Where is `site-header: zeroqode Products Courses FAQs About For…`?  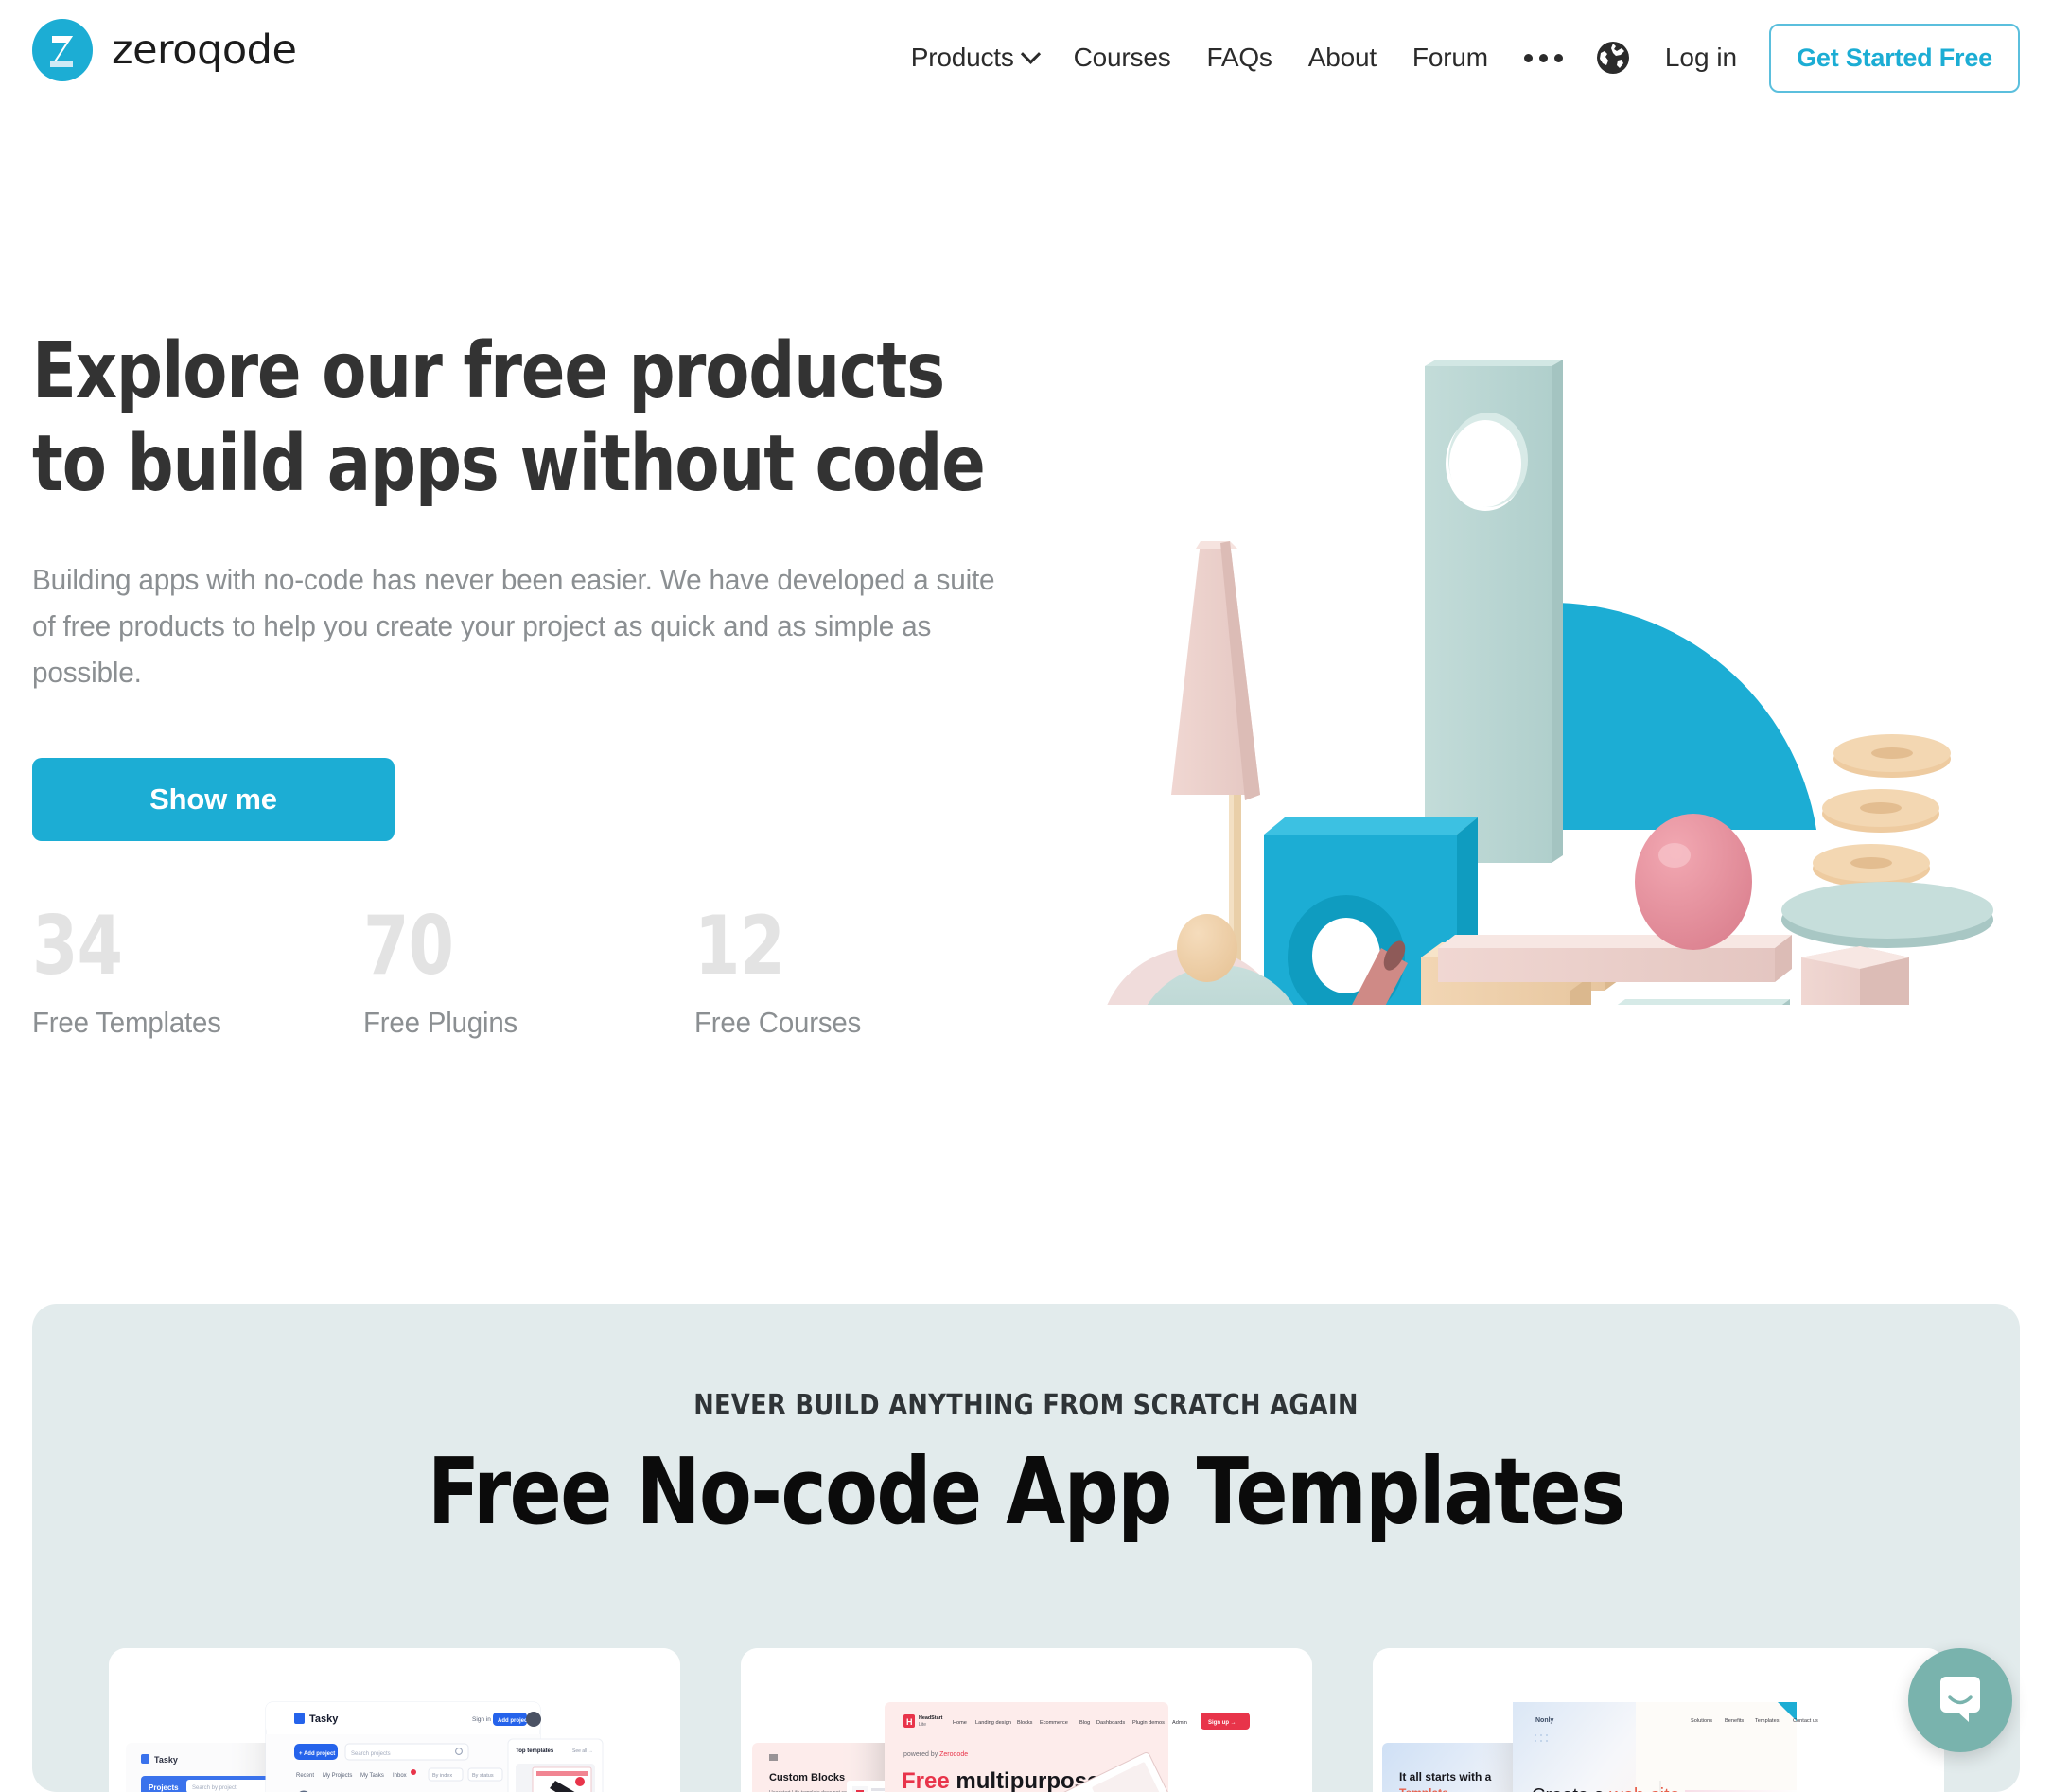
site-header: zeroqode Products Courses FAQs About For… is located at coordinates (1026, 57).